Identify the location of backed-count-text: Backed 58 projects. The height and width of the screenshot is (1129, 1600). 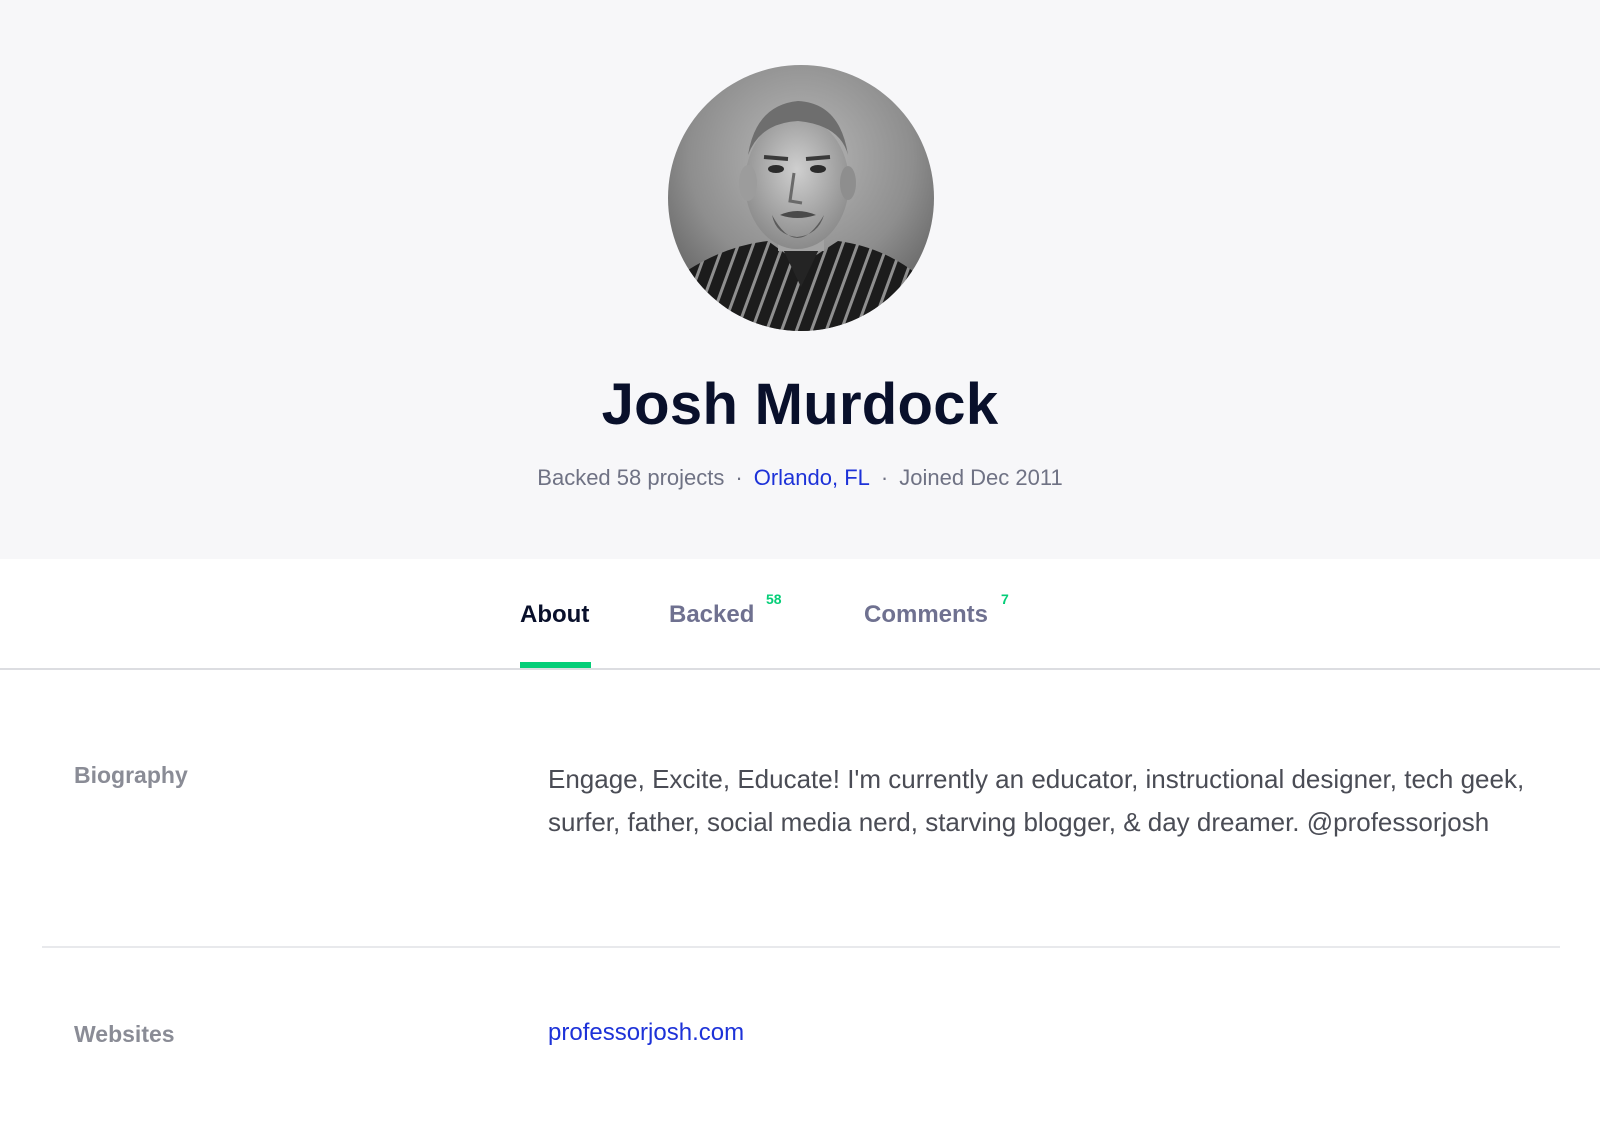
(631, 477).